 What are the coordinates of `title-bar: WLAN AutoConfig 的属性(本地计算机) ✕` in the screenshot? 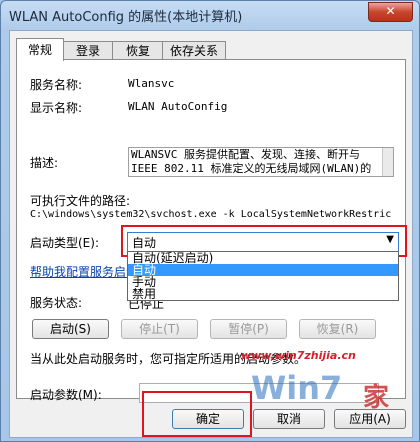 It's located at (210, 15).